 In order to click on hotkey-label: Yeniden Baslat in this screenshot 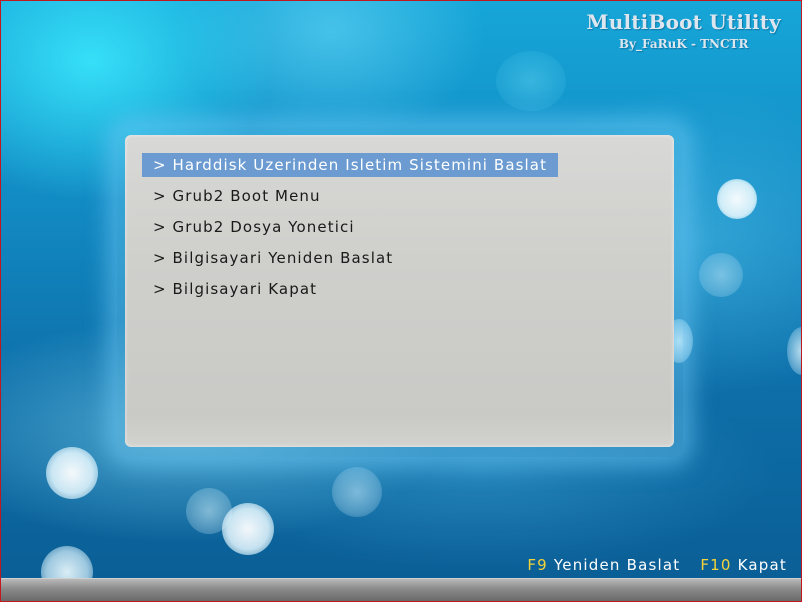, I will do `click(617, 565)`.